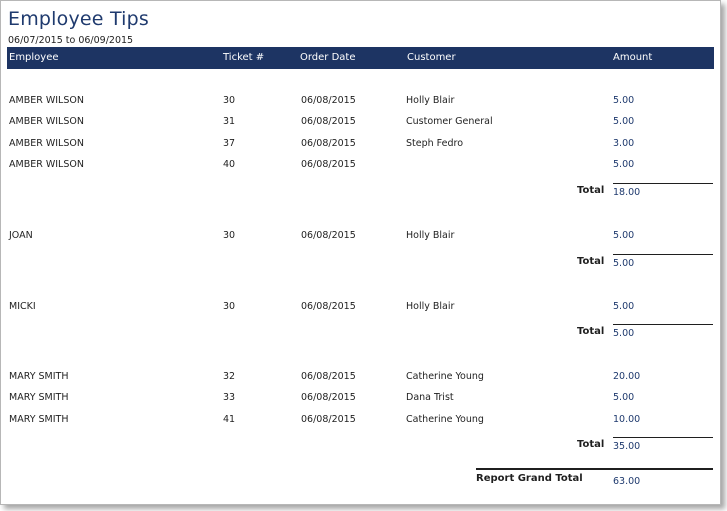 This screenshot has height=511, width=727. What do you see at coordinates (529, 478) in the screenshot?
I see `grand-total-label: Report Grand Total` at bounding box center [529, 478].